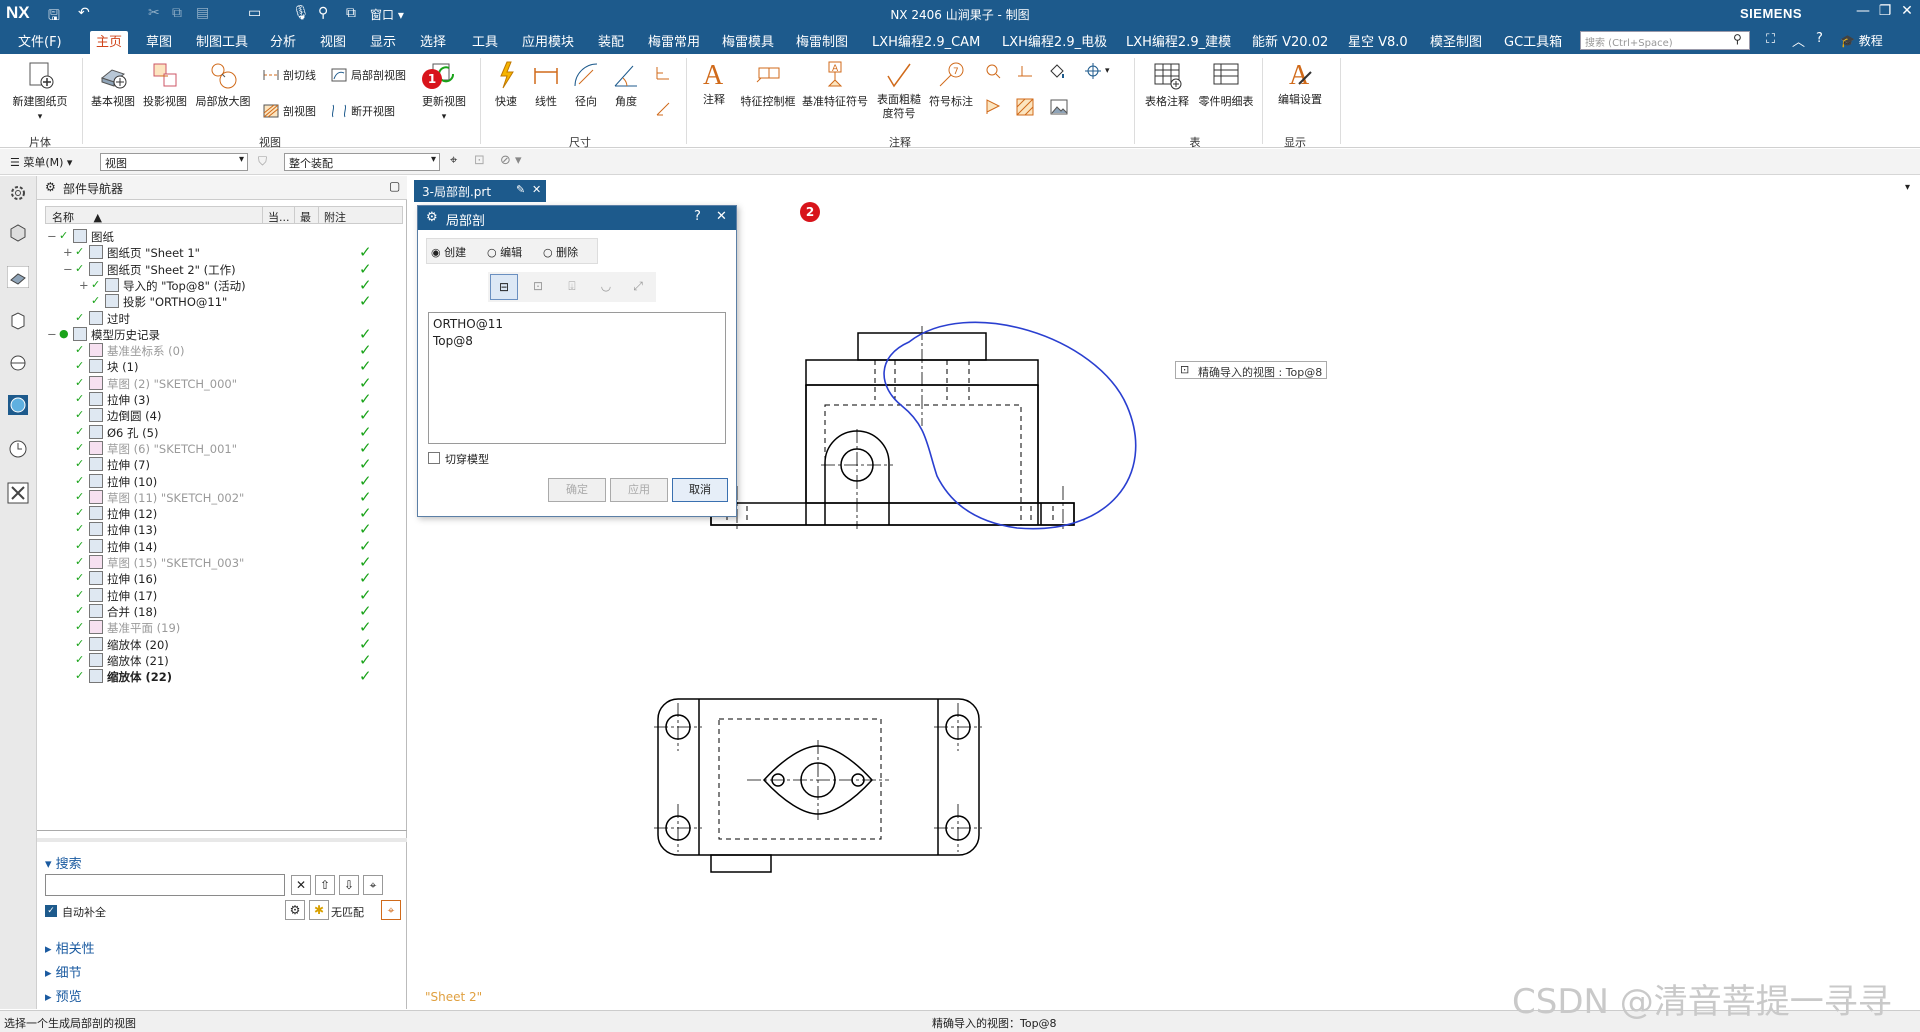  What do you see at coordinates (222, 42) in the screenshot?
I see `tab-drafting-tools: 制图工具` at bounding box center [222, 42].